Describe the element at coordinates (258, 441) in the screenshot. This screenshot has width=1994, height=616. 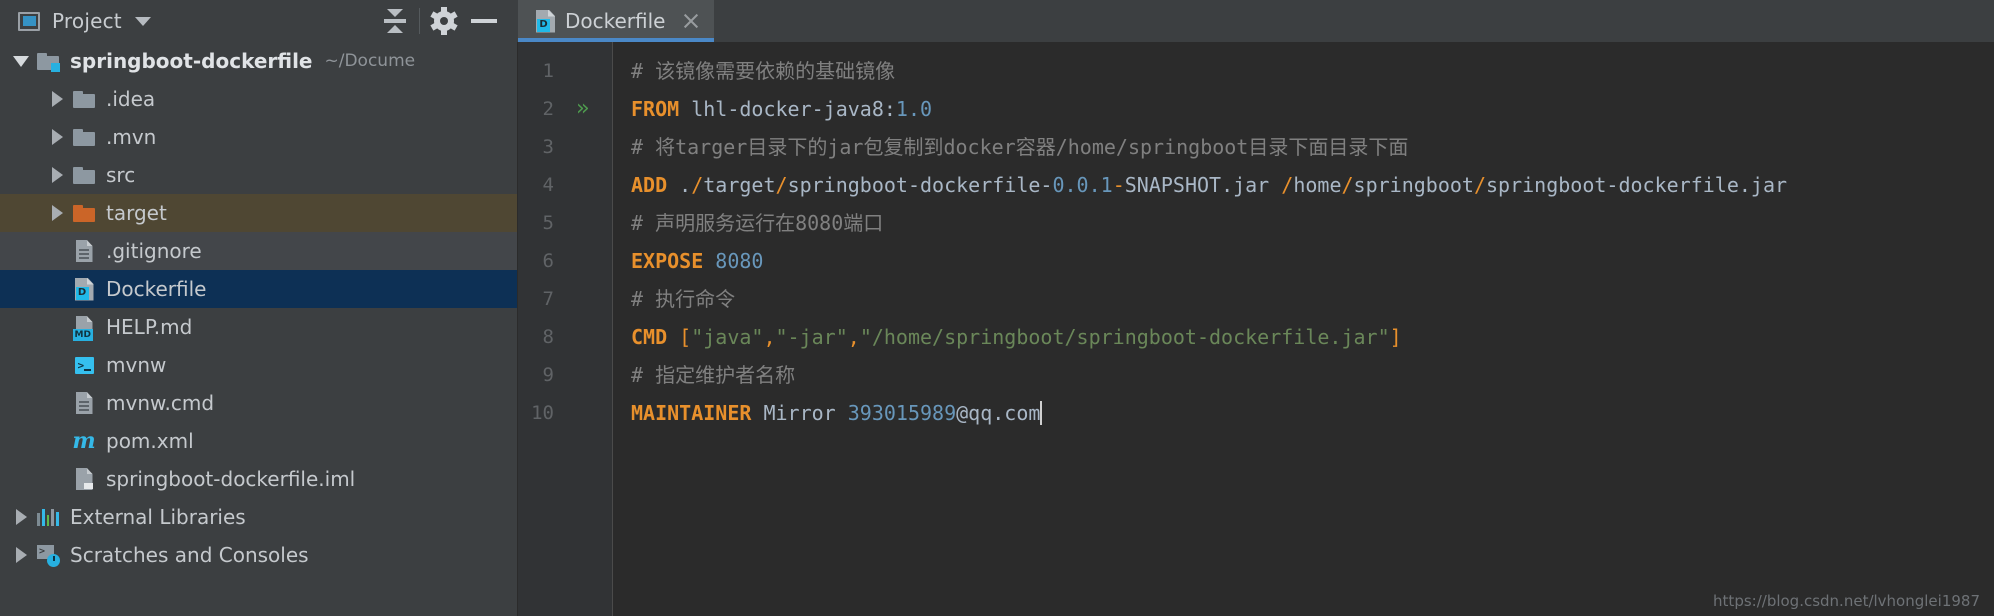
I see `tree-row-pom-xml: m pom.xml` at that location.